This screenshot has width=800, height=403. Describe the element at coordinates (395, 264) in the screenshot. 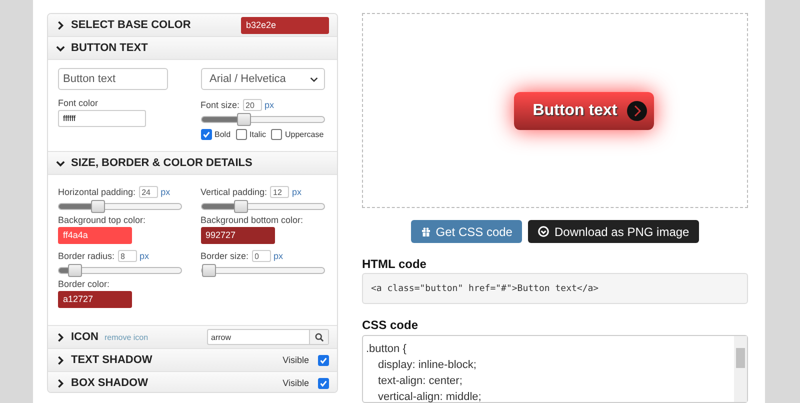

I see `section-heading: HTML code` at that location.